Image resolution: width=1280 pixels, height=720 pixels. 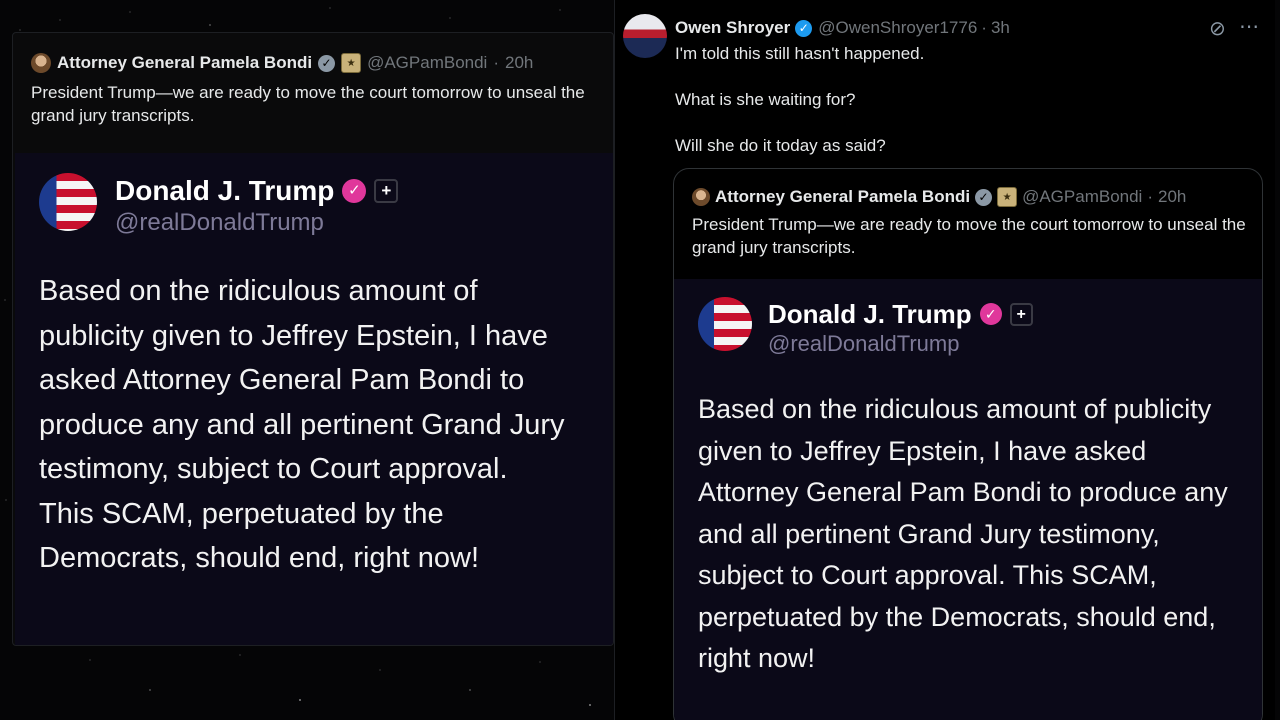 What do you see at coordinates (725, 324) in the screenshot?
I see `trump-avatar-small` at bounding box center [725, 324].